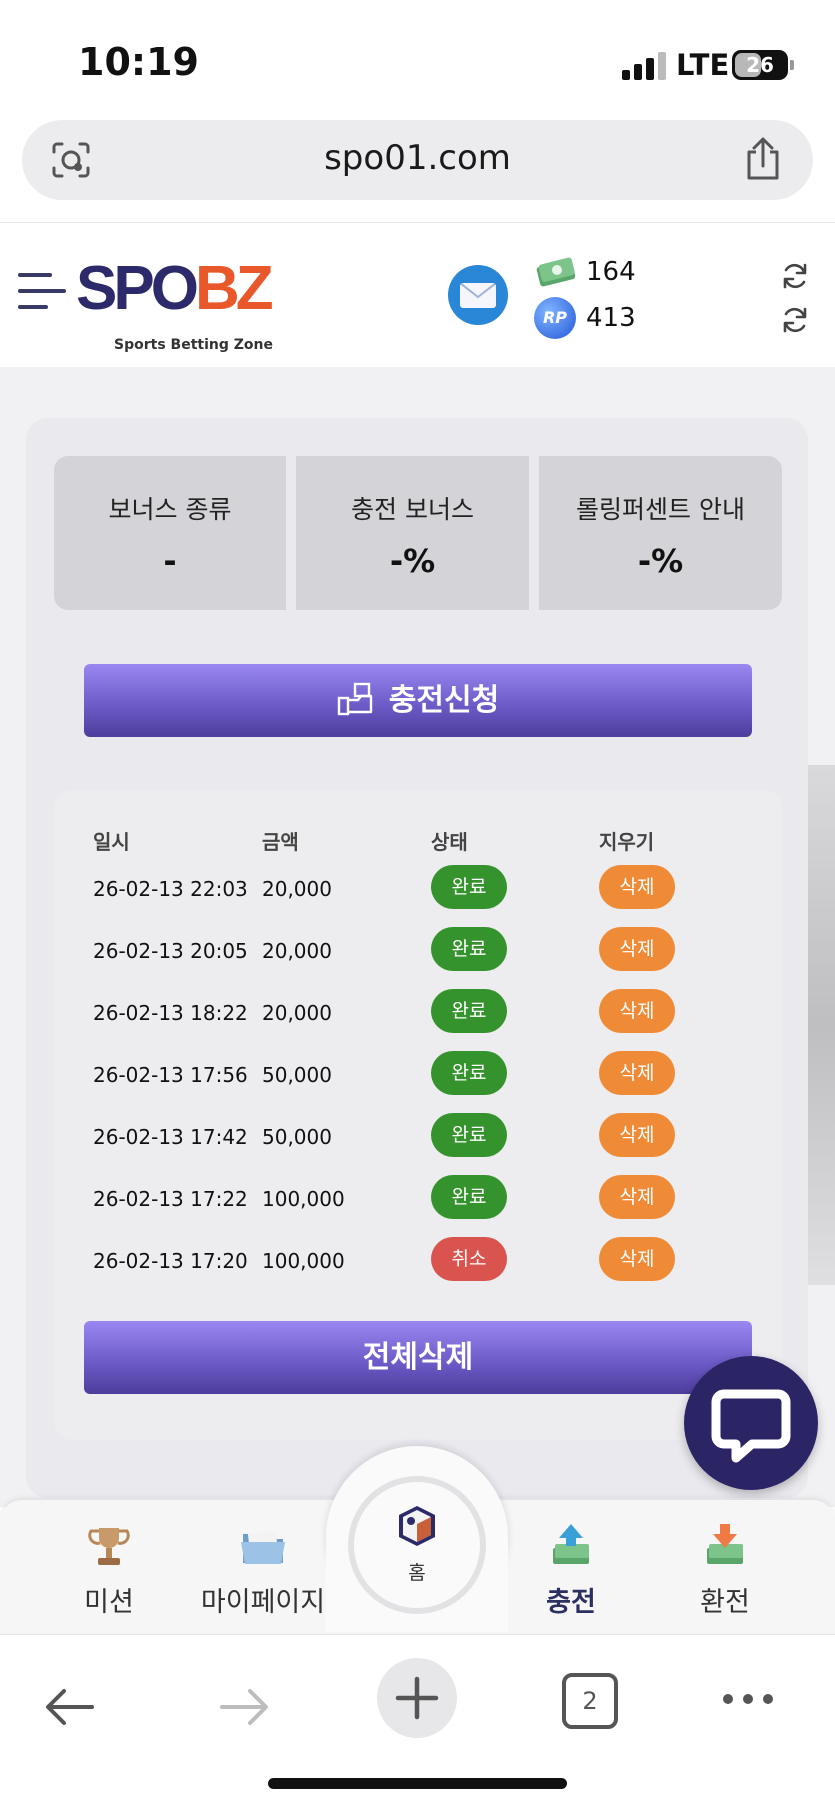 Image resolution: width=835 pixels, height=1808 pixels. Describe the element at coordinates (725, 1544) in the screenshot. I see `exchange-money-down-icon` at that location.